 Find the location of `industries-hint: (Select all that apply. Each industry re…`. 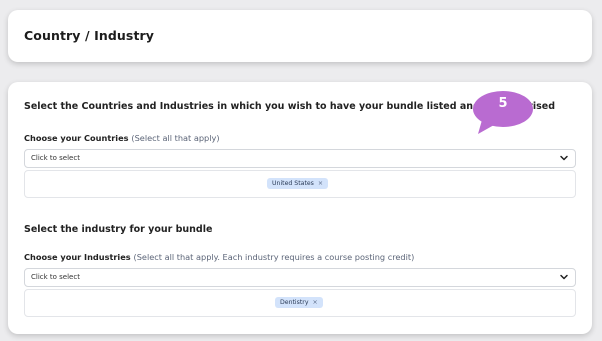

industries-hint: (Select all that apply. Each industry re… is located at coordinates (274, 257).